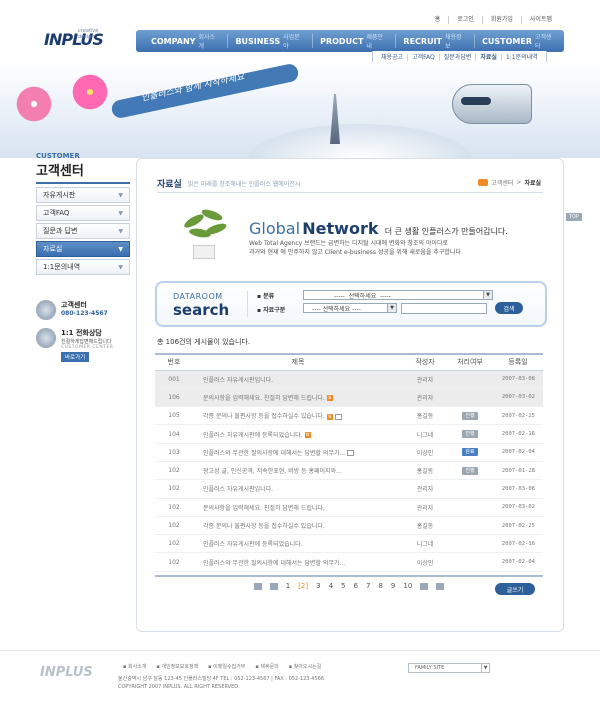 The image size is (600, 705). What do you see at coordinates (380, 586) in the screenshot?
I see `page-number: 8` at bounding box center [380, 586].